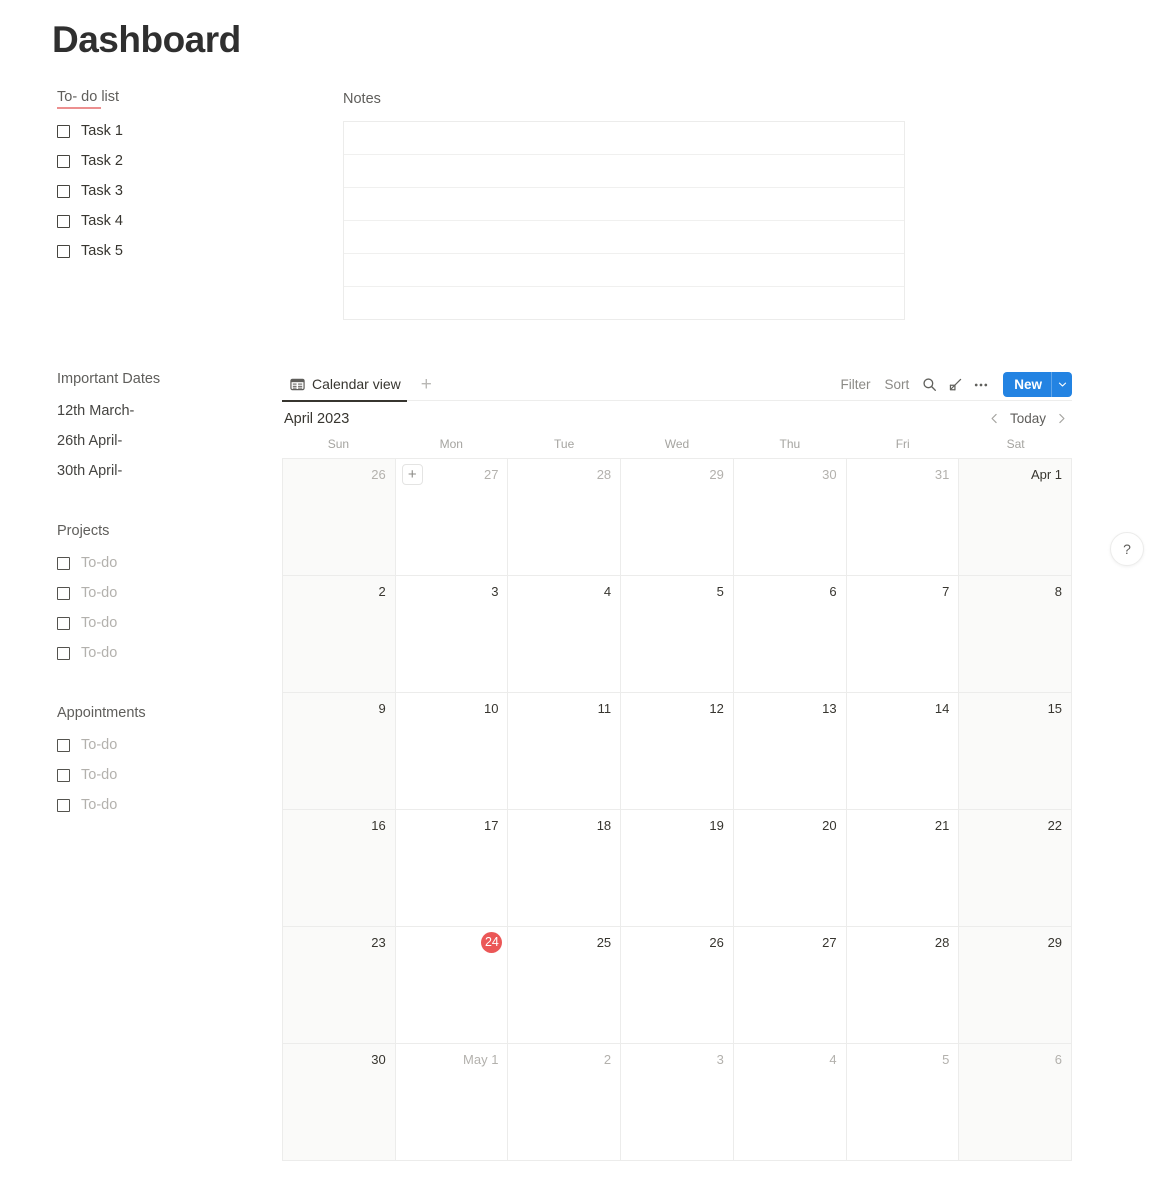  I want to click on calendar-day-cell: 23, so click(339, 985).